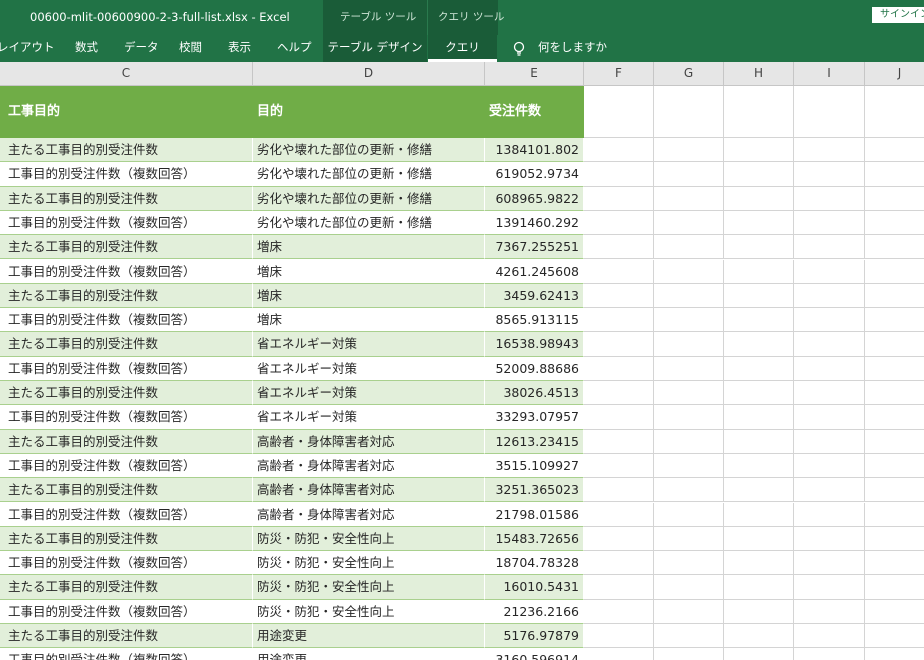  What do you see at coordinates (534, 441) in the screenshot?
I see `order-count-cell: 12613.23415` at bounding box center [534, 441].